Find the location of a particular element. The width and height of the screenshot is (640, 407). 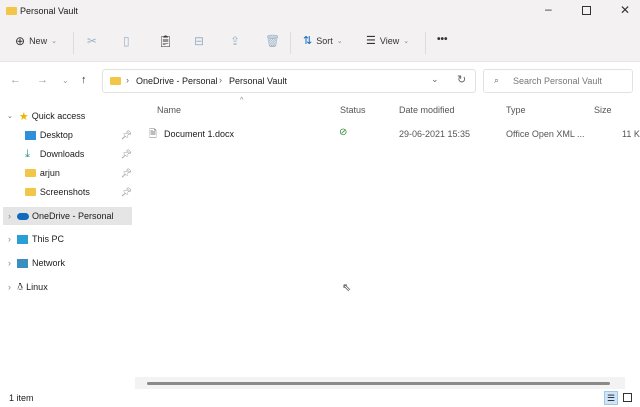

file-name: Document 1.docx is located at coordinates (199, 134).